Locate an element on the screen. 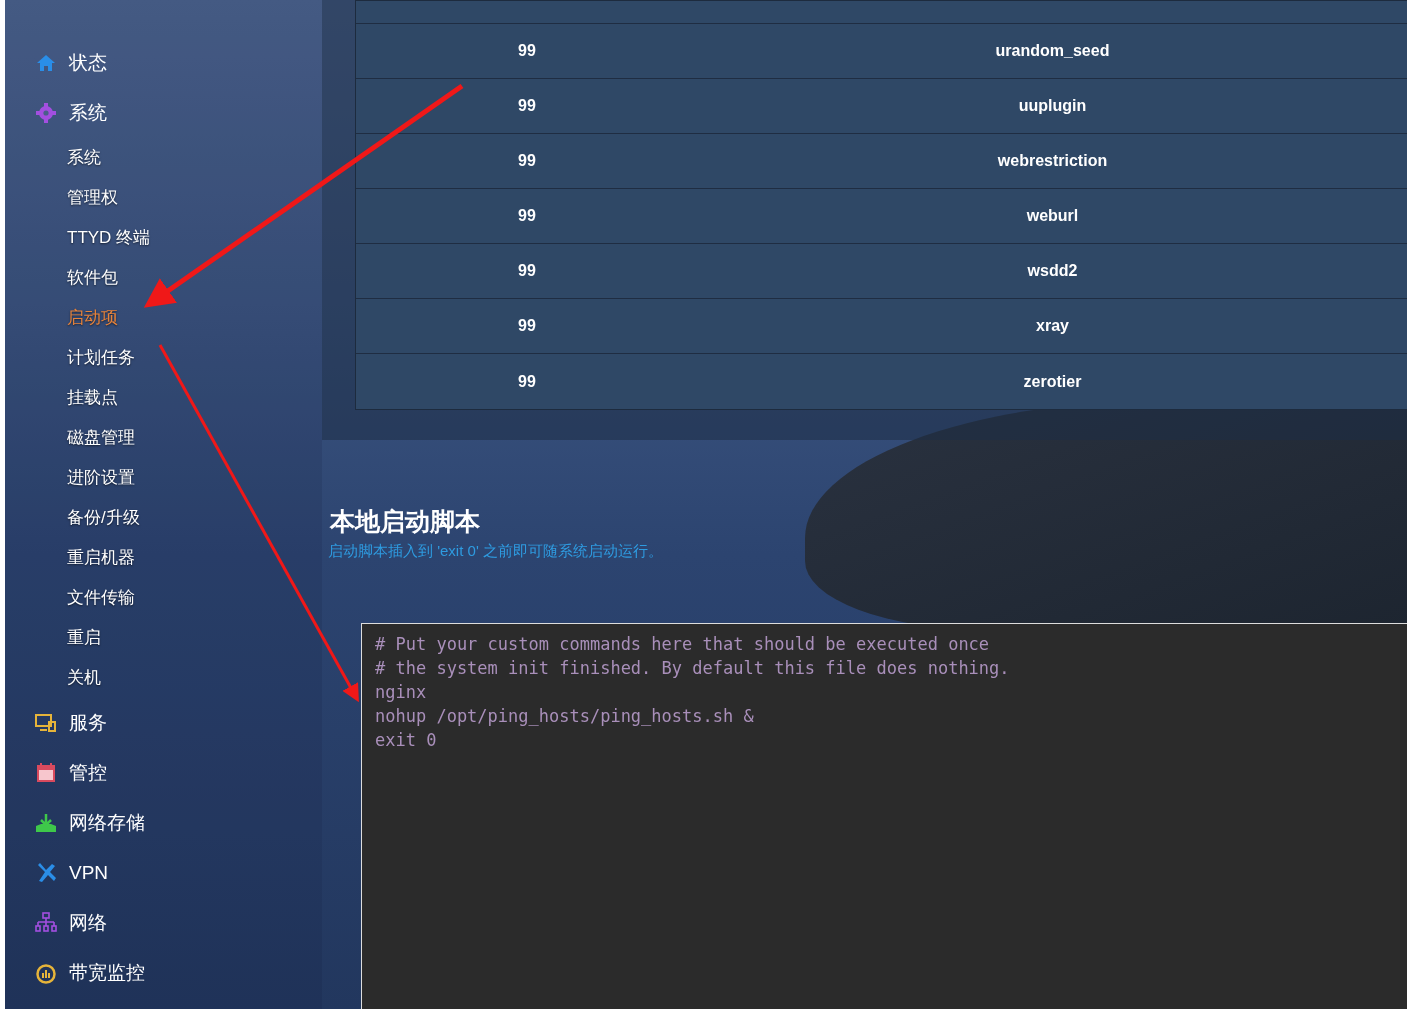 The height and width of the screenshot is (1009, 1407). network-icon is located at coordinates (46, 923).